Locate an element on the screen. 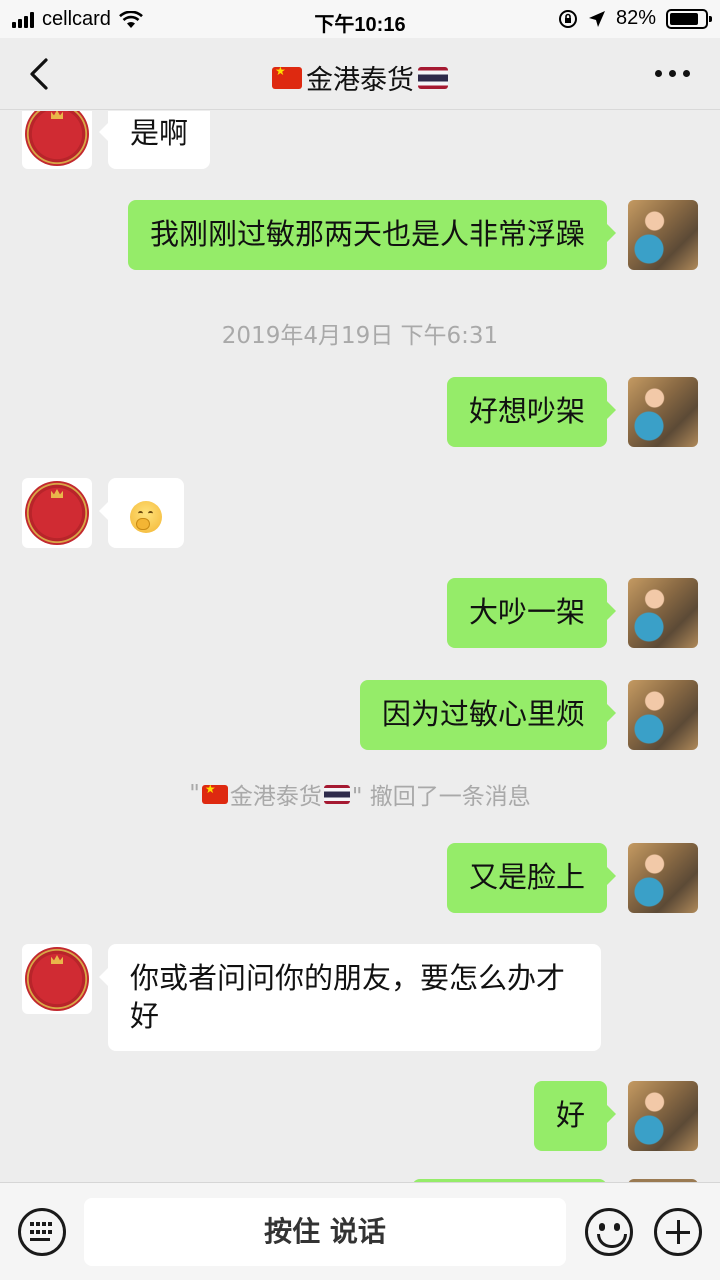  battery-icon is located at coordinates (689, 18).